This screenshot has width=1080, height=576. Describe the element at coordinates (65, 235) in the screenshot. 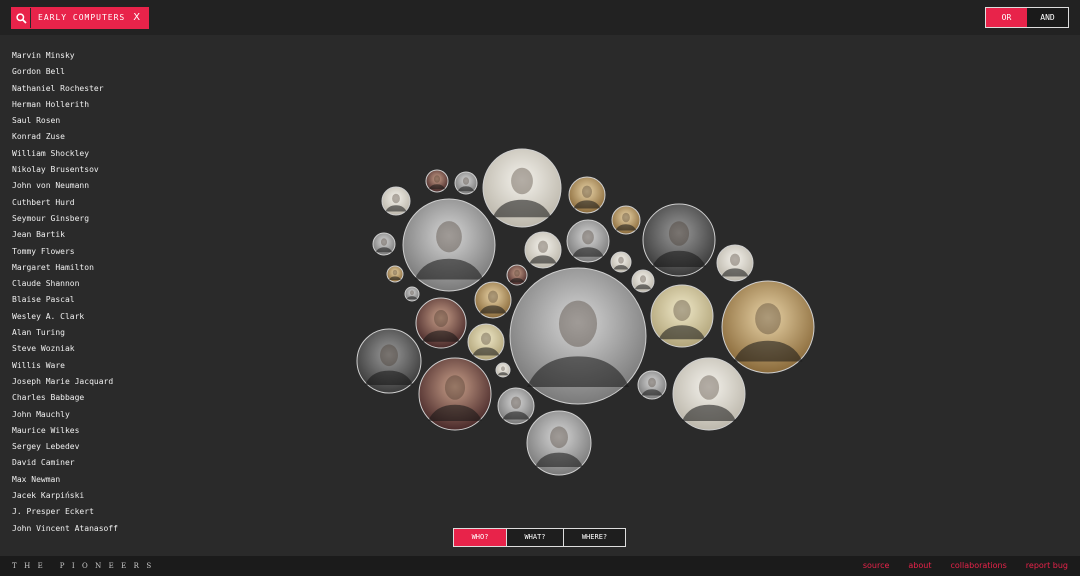

I see `pioneer-list-item: Jean Bartik` at that location.